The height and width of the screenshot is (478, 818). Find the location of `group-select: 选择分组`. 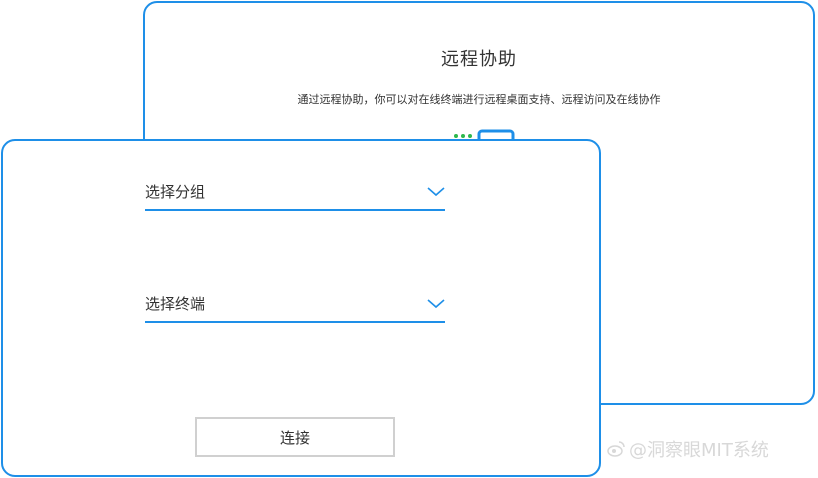

group-select: 选择分组 is located at coordinates (295, 194).